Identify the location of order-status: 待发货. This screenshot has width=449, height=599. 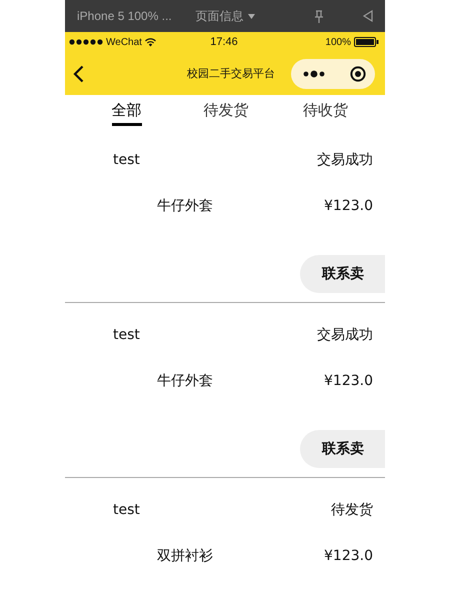
(352, 510).